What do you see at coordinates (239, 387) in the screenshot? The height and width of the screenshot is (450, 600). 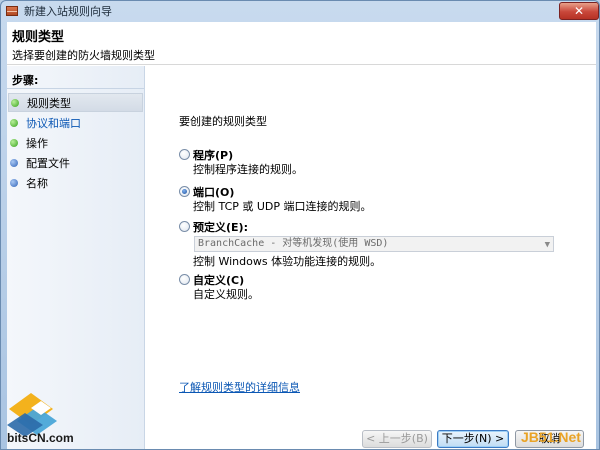 I see `learn-more-link: 了解规则类型的详细信息` at bounding box center [239, 387].